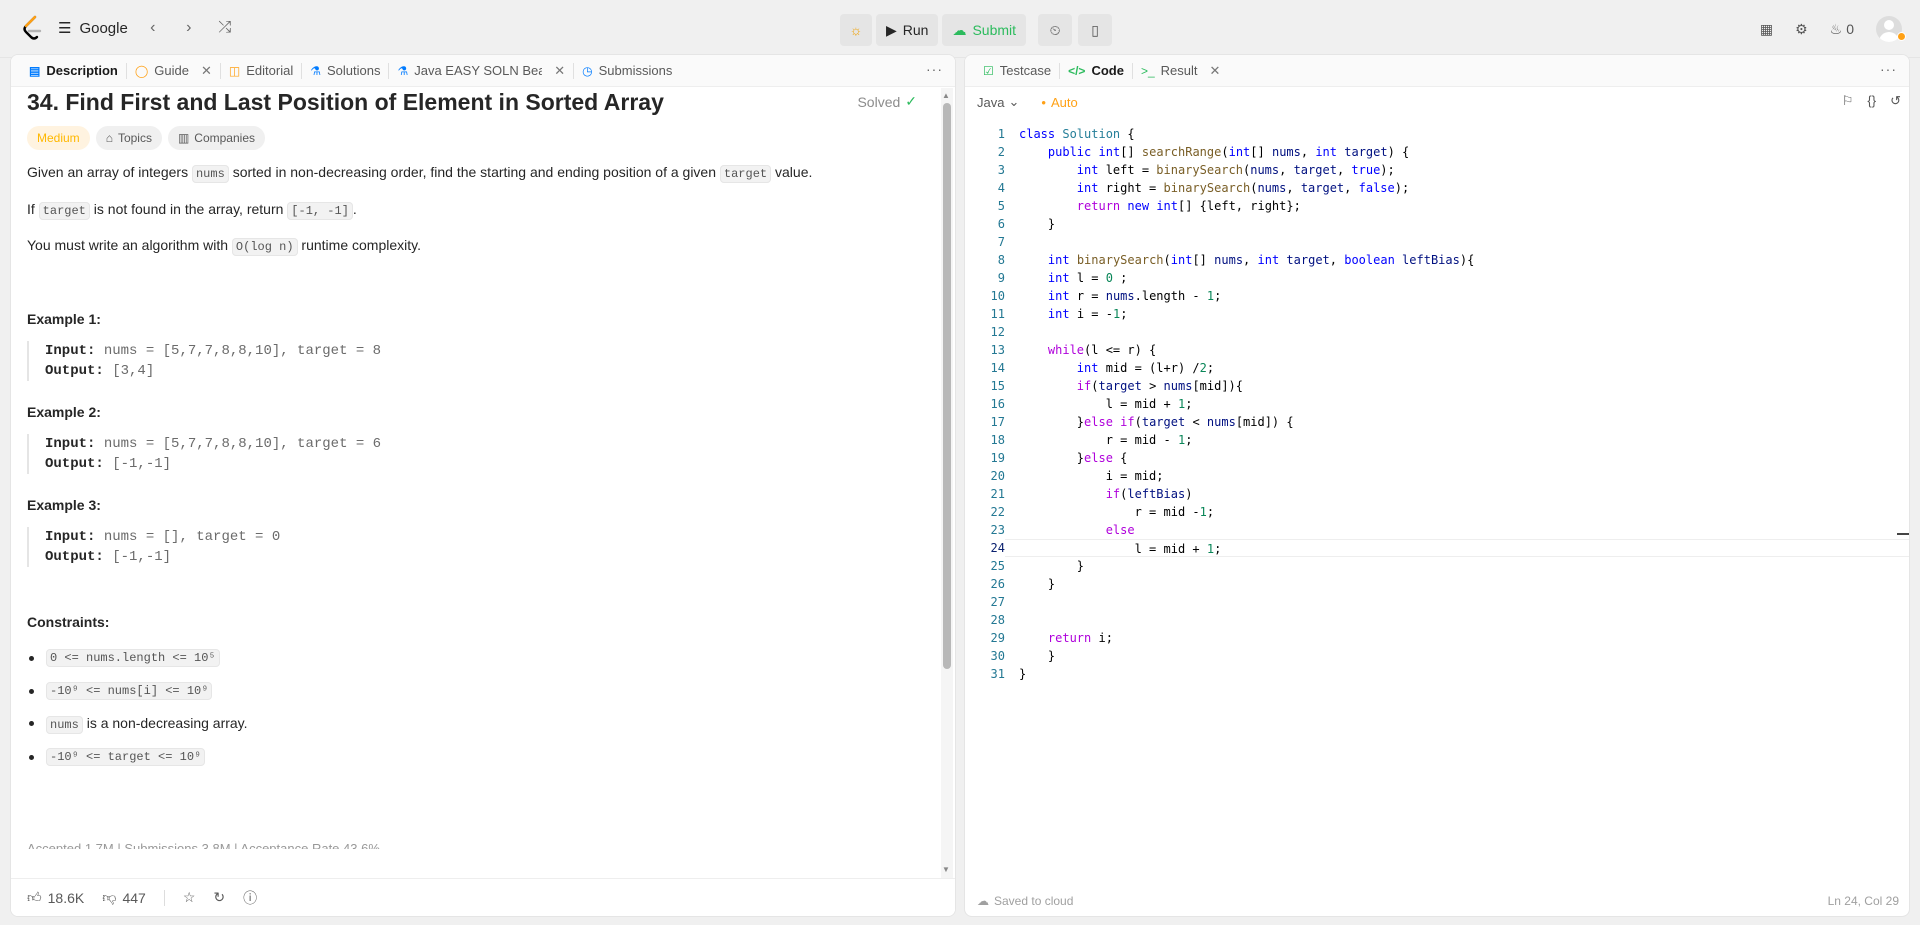  Describe the element at coordinates (1457, 296) in the screenshot. I see `line-source: int r = nums.length - 1;` at that location.